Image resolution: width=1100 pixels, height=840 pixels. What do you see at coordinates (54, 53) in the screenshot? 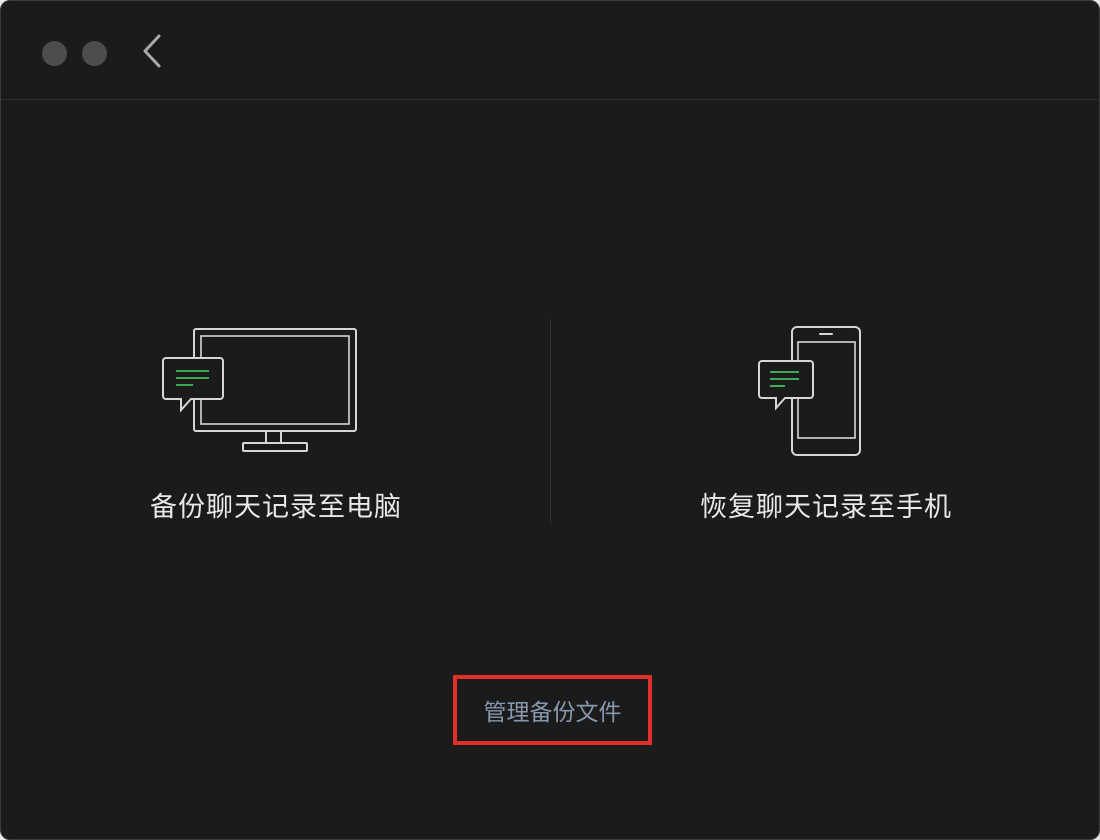
I see `window-close-button` at bounding box center [54, 53].